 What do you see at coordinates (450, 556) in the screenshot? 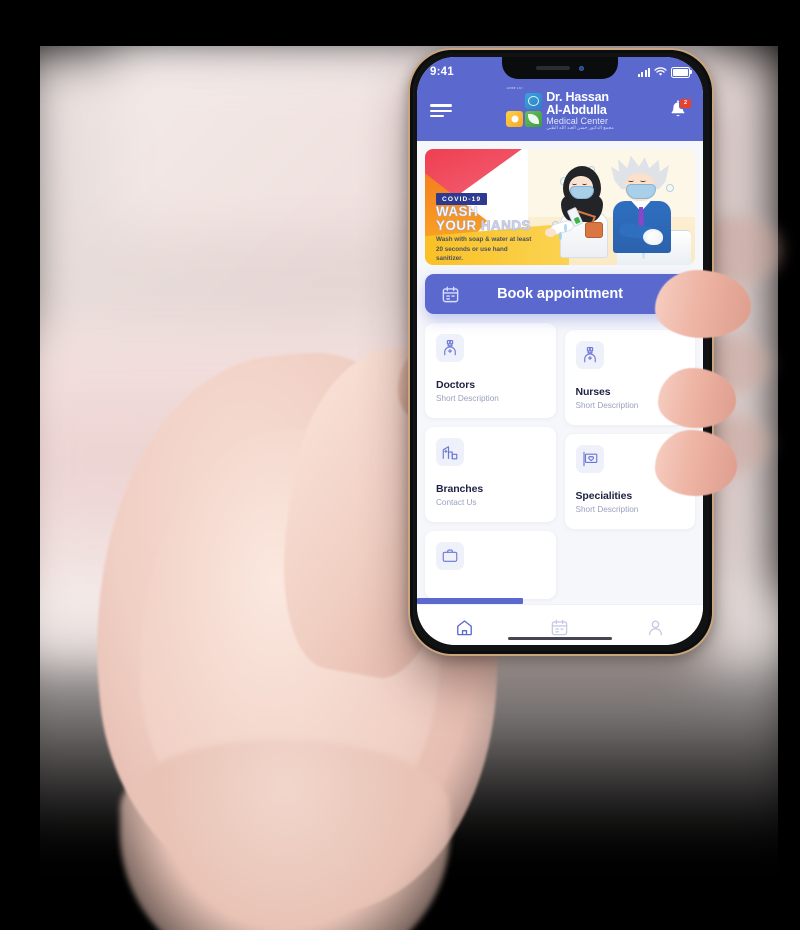
I see `briefcase-icon` at bounding box center [450, 556].